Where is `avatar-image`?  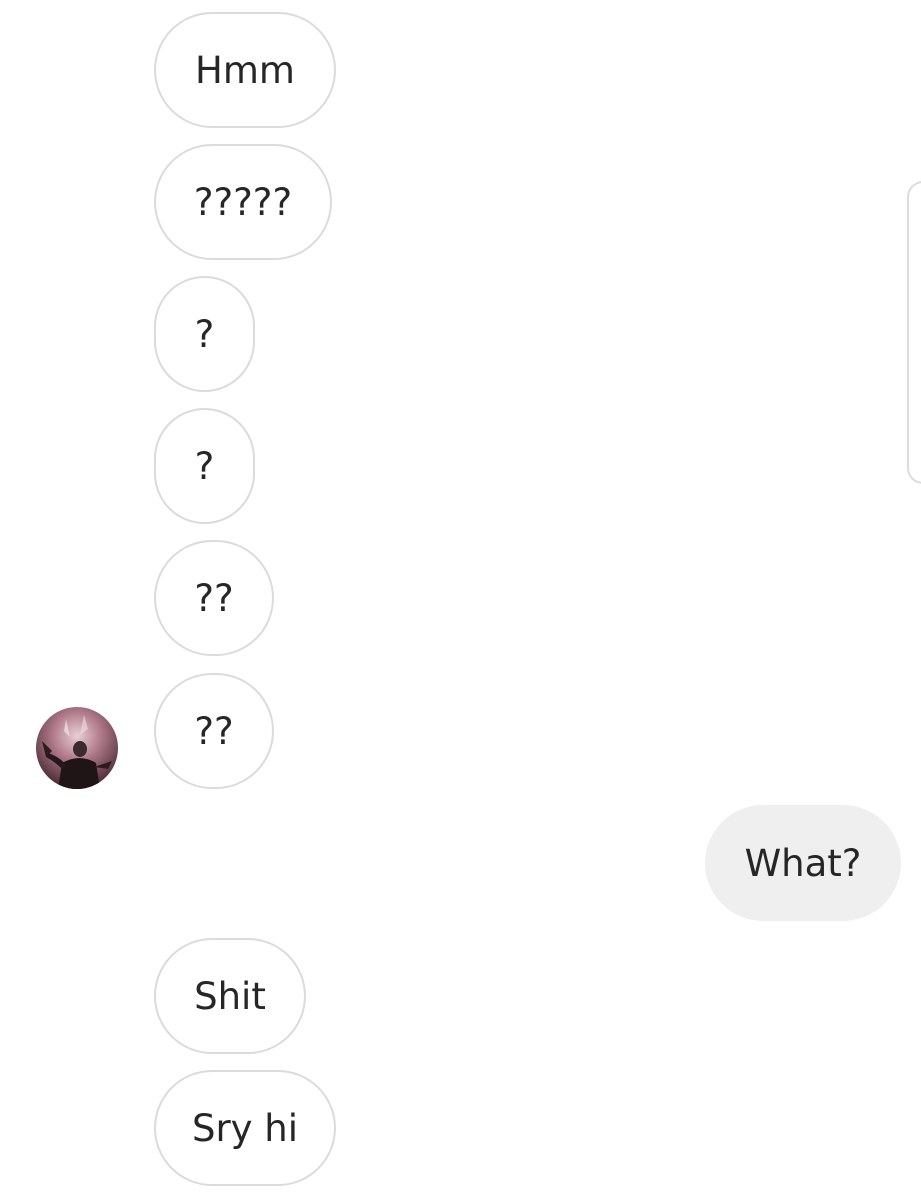
avatar-image is located at coordinates (77, 748).